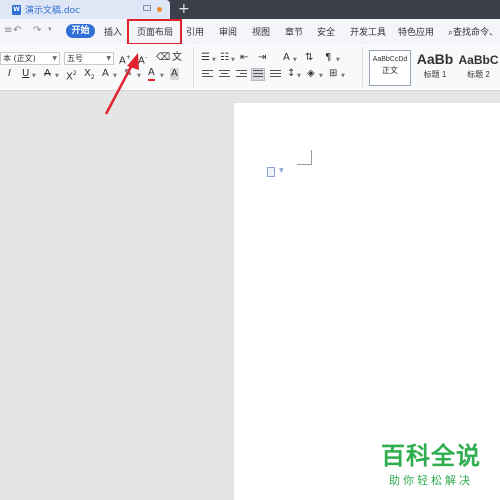 The height and width of the screenshot is (500, 500). Describe the element at coordinates (121, 84) in the screenshot. I see `annotation-arrow` at that location.